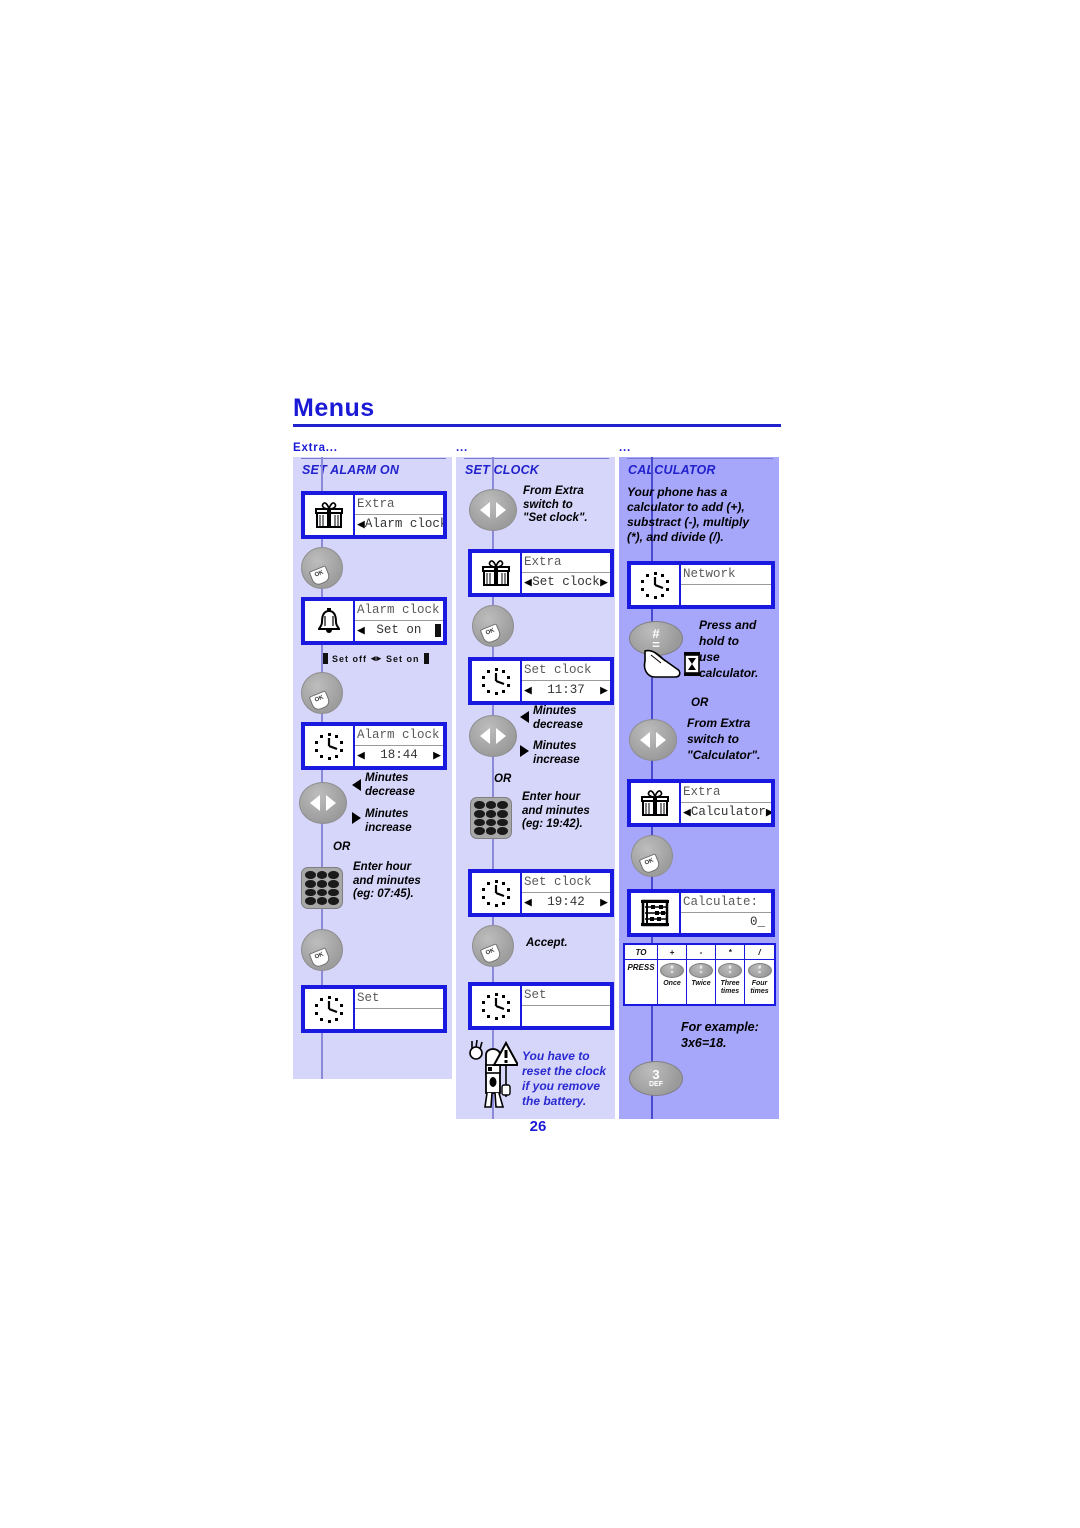 The width and height of the screenshot is (1080, 1528). I want to click on scroll-indicator, so click(438, 630).